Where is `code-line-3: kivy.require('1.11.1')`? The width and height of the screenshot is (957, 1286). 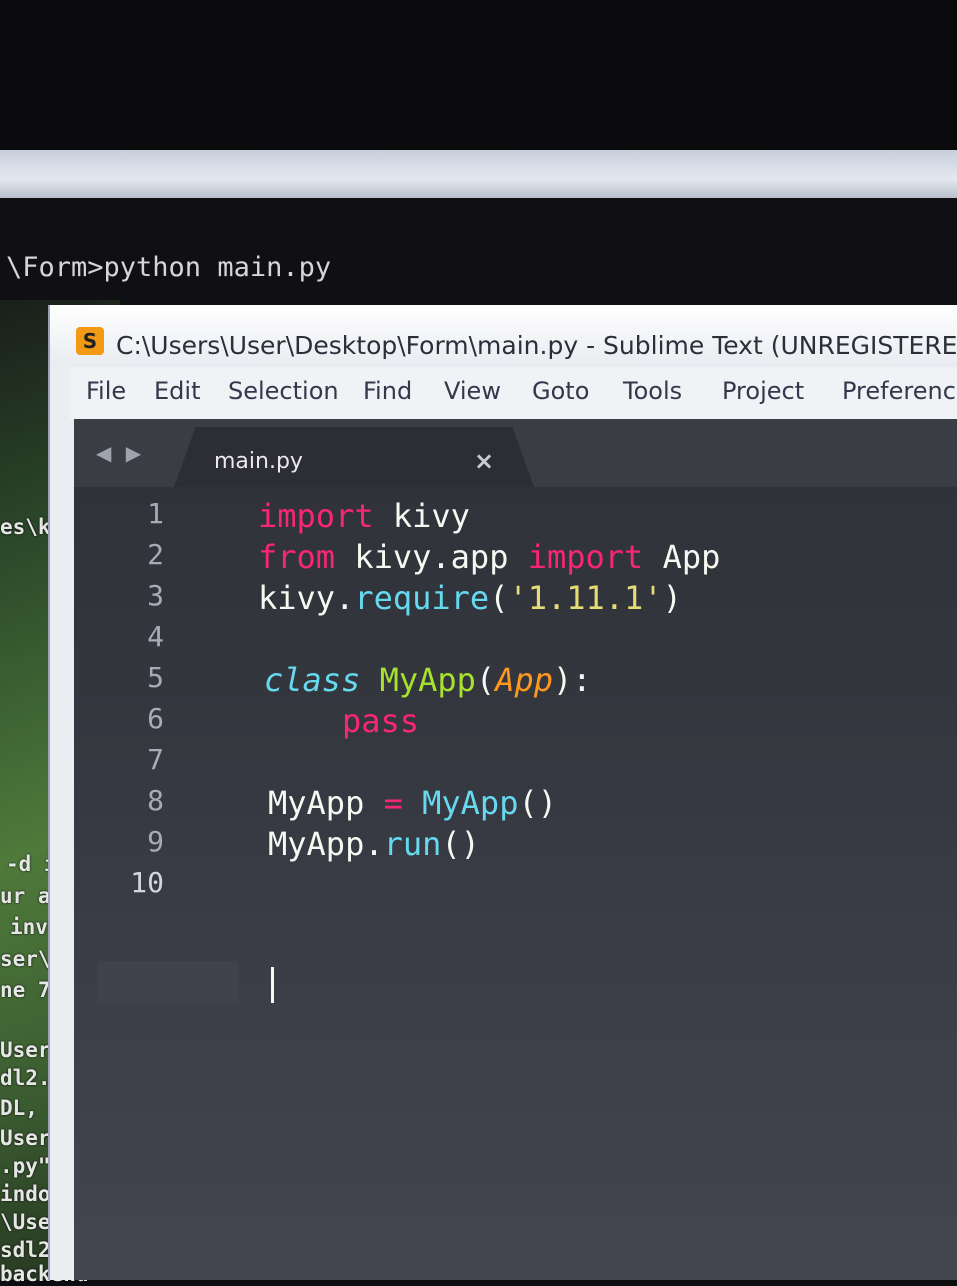 code-line-3: kivy.require('1.11.1') is located at coordinates (470, 598).